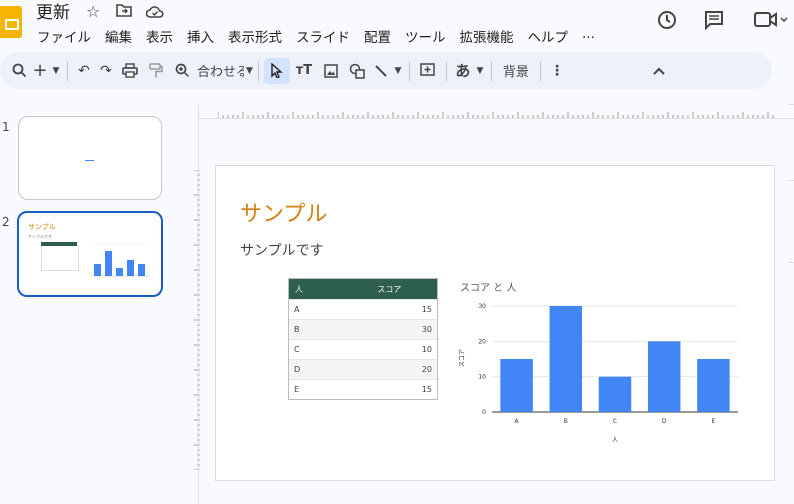 The height and width of the screenshot is (504, 794). I want to click on cloud-saved-icon, so click(154, 12).